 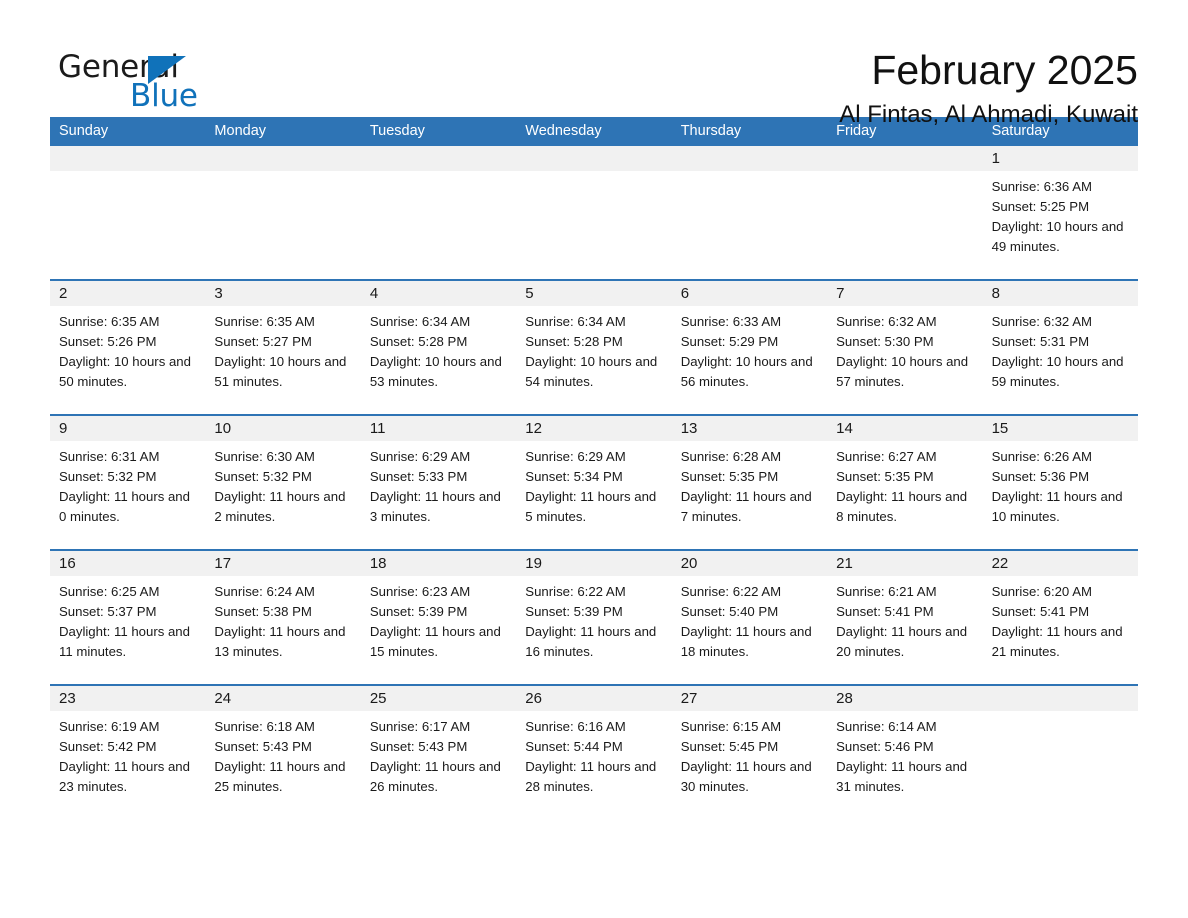 I want to click on daylight-text: Daylight: 11 hours and 10 minutes., so click(x=1057, y=506).